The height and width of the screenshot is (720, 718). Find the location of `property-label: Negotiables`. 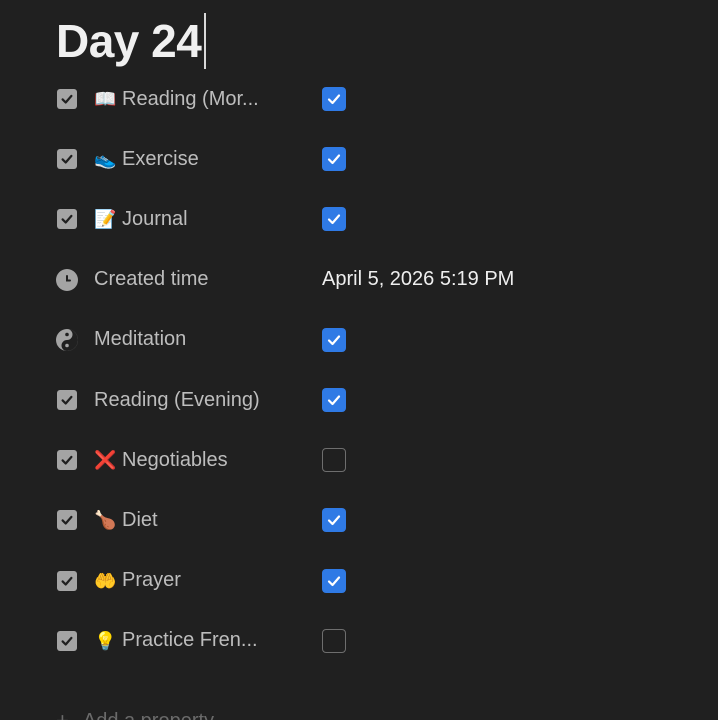

property-label: Negotiables is located at coordinates (175, 459).